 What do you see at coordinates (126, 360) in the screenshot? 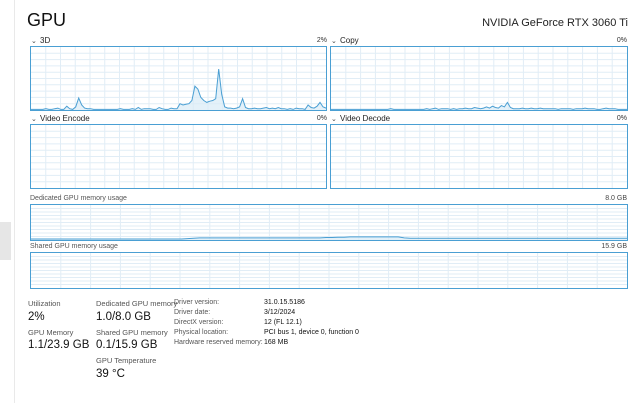
I see `gpu-temperature-label: GPU Temperature` at bounding box center [126, 360].